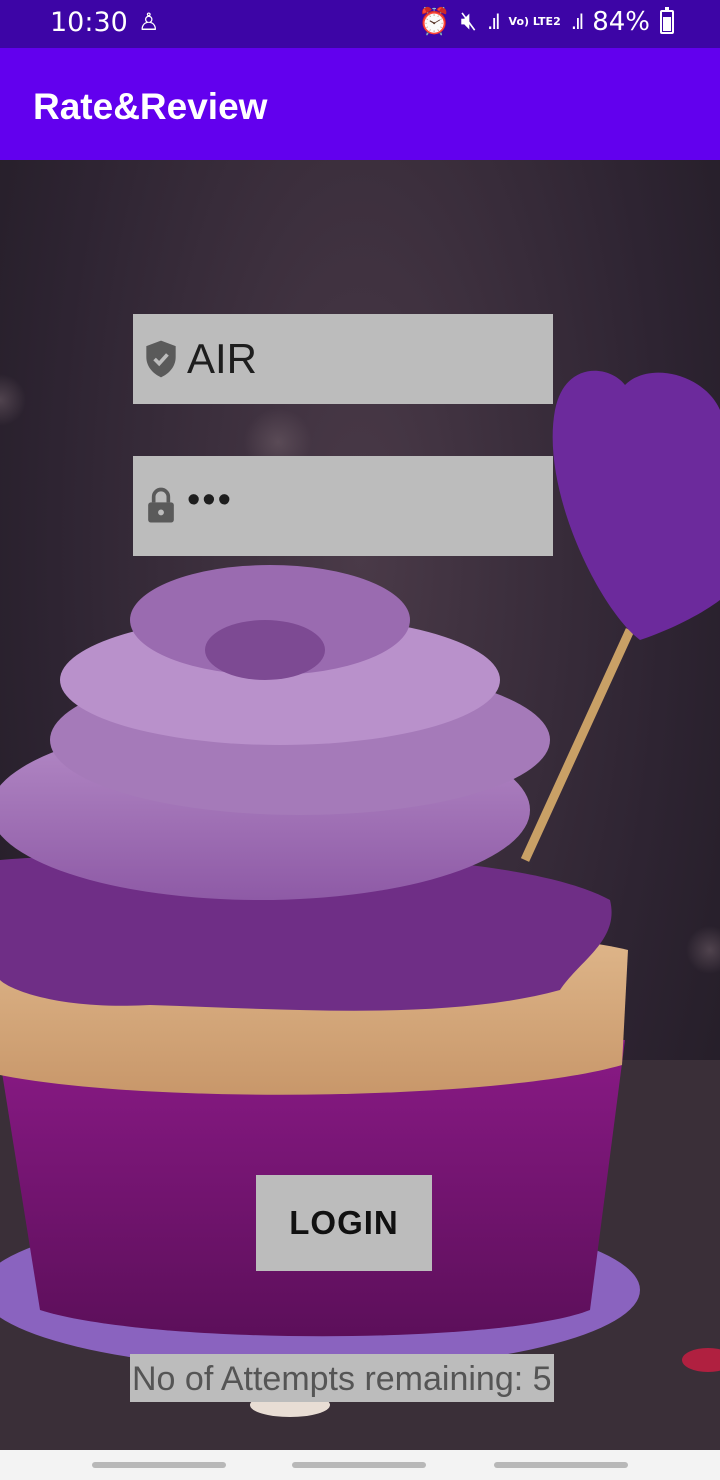 The width and height of the screenshot is (720, 1480). Describe the element at coordinates (210, 500) in the screenshot. I see `password-value: •••` at that location.